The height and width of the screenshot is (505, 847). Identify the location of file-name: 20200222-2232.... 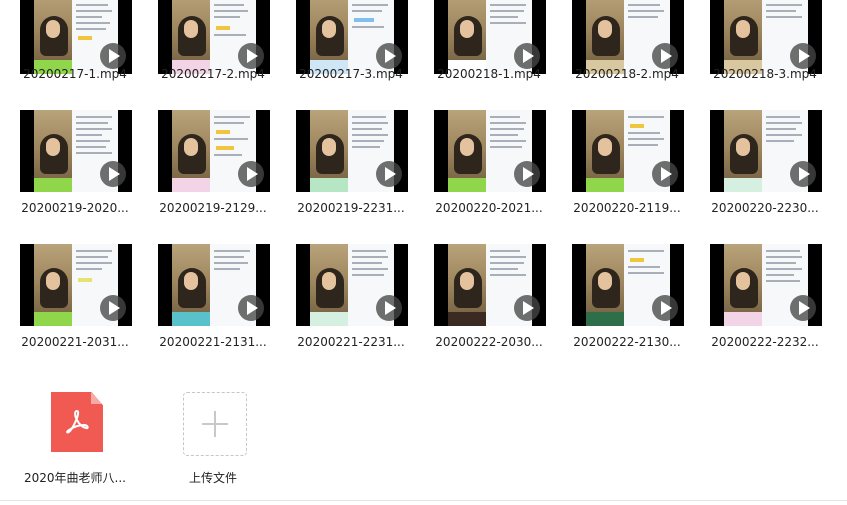
(765, 342).